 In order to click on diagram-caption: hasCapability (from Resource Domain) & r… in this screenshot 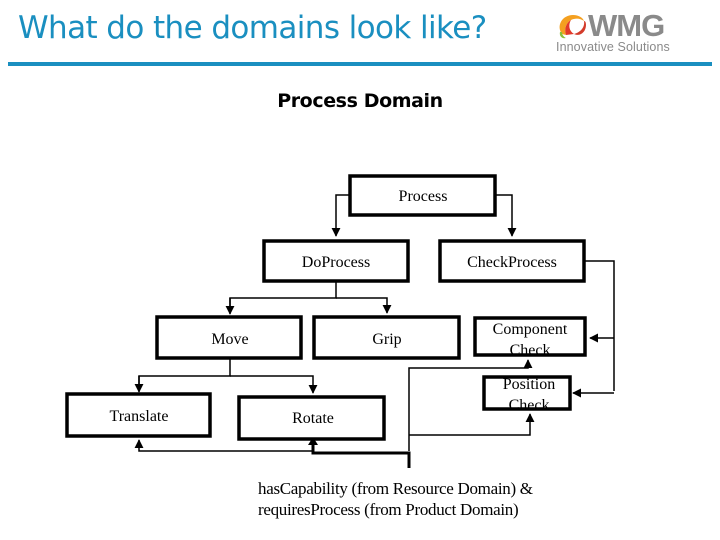, I will do `click(395, 499)`.